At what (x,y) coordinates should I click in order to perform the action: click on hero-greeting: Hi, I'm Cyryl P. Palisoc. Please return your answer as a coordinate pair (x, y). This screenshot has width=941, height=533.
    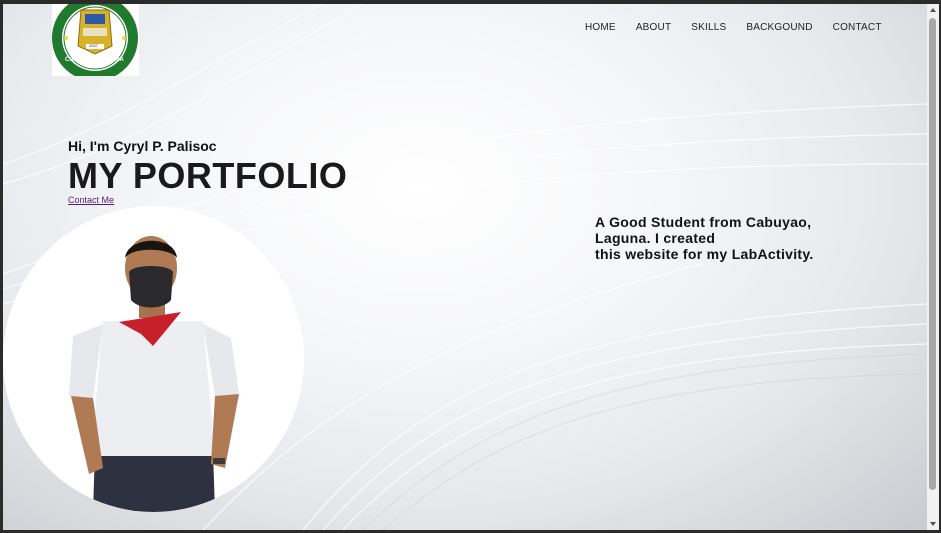
    Looking at the image, I should click on (142, 146).